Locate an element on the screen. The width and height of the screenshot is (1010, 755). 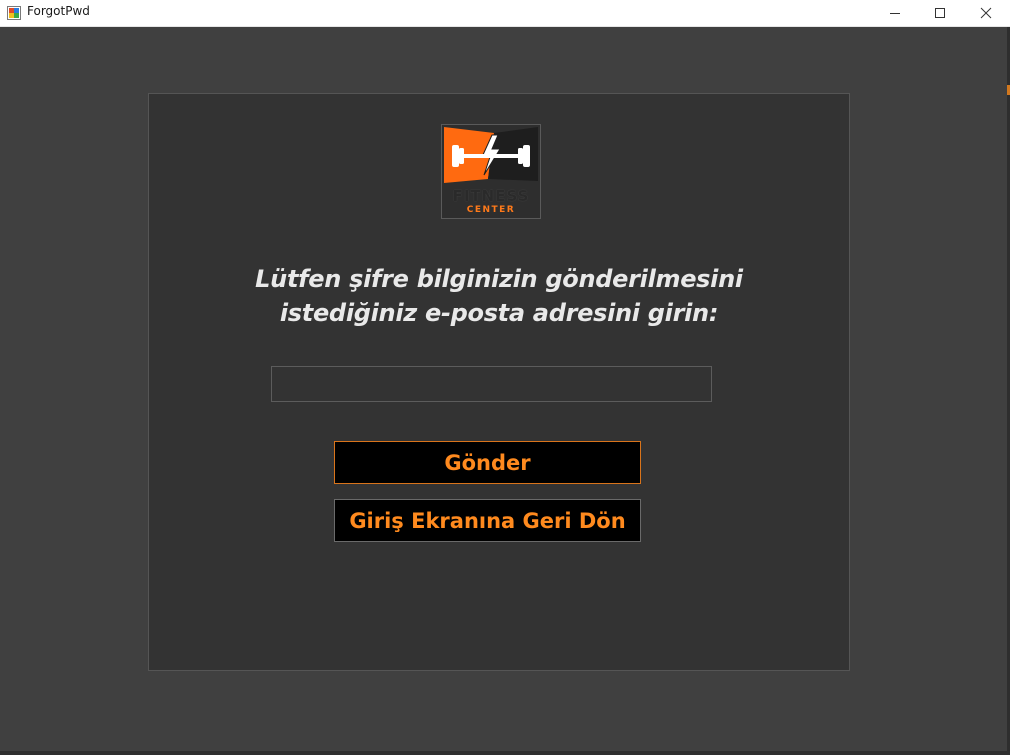
bottom-strip is located at coordinates (505, 753).